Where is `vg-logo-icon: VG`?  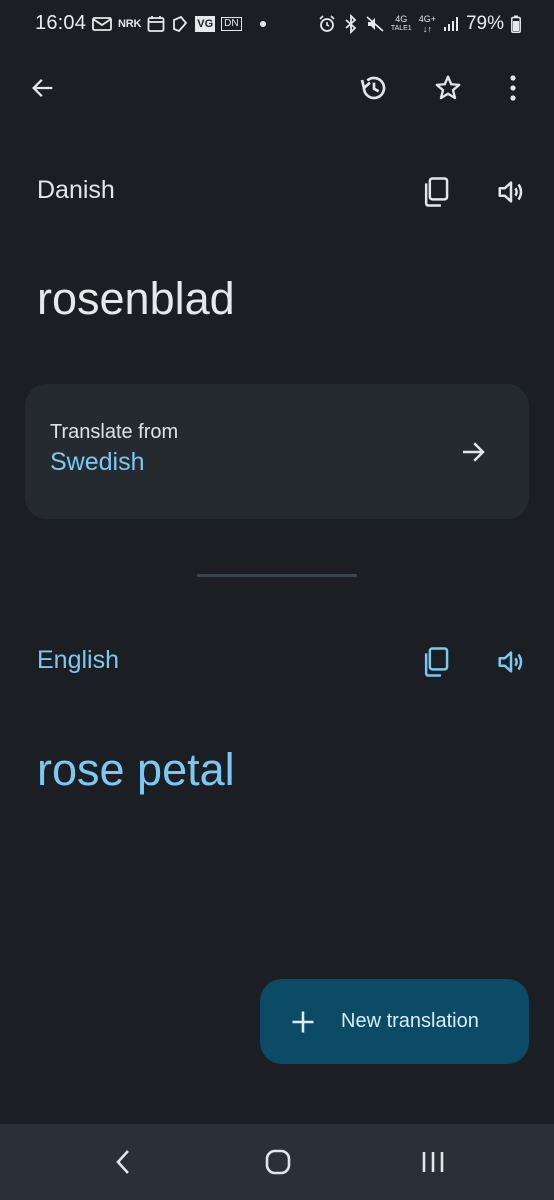 vg-logo-icon: VG is located at coordinates (205, 24).